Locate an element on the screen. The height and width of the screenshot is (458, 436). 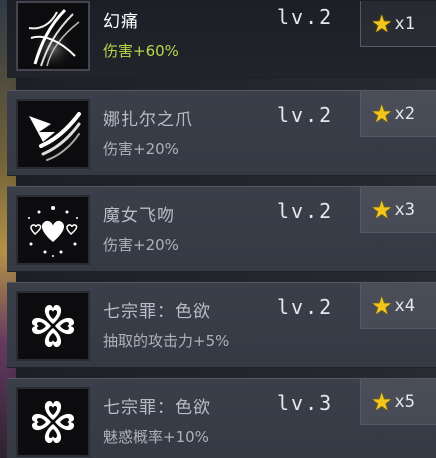
skill-name: 娜扎尔之爪 is located at coordinates (148, 120).